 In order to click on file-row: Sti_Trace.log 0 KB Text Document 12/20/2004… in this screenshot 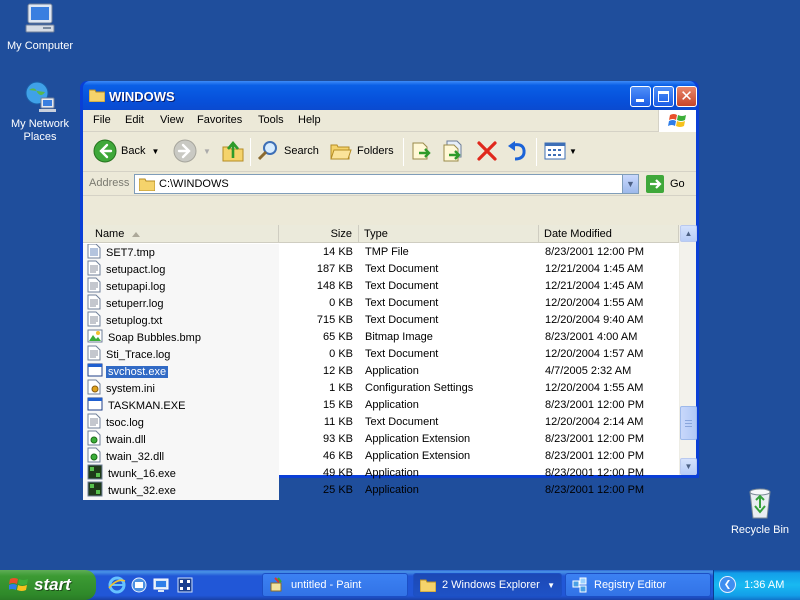, I will do `click(381, 354)`.